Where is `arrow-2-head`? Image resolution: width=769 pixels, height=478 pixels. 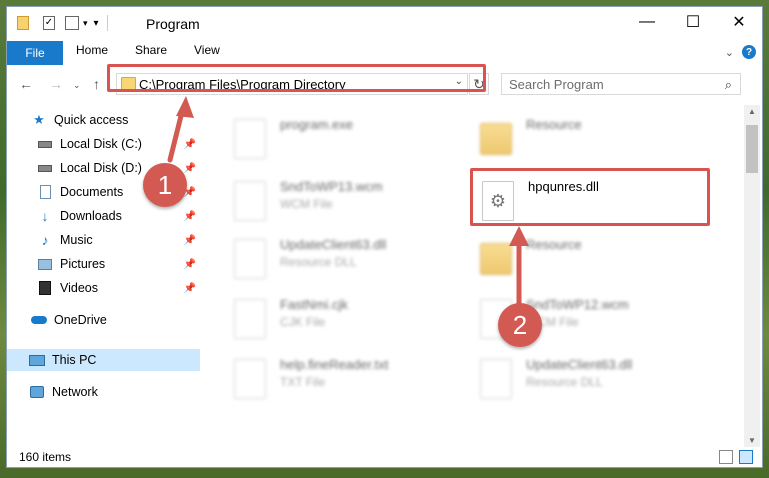 arrow-2-head is located at coordinates (519, 236).